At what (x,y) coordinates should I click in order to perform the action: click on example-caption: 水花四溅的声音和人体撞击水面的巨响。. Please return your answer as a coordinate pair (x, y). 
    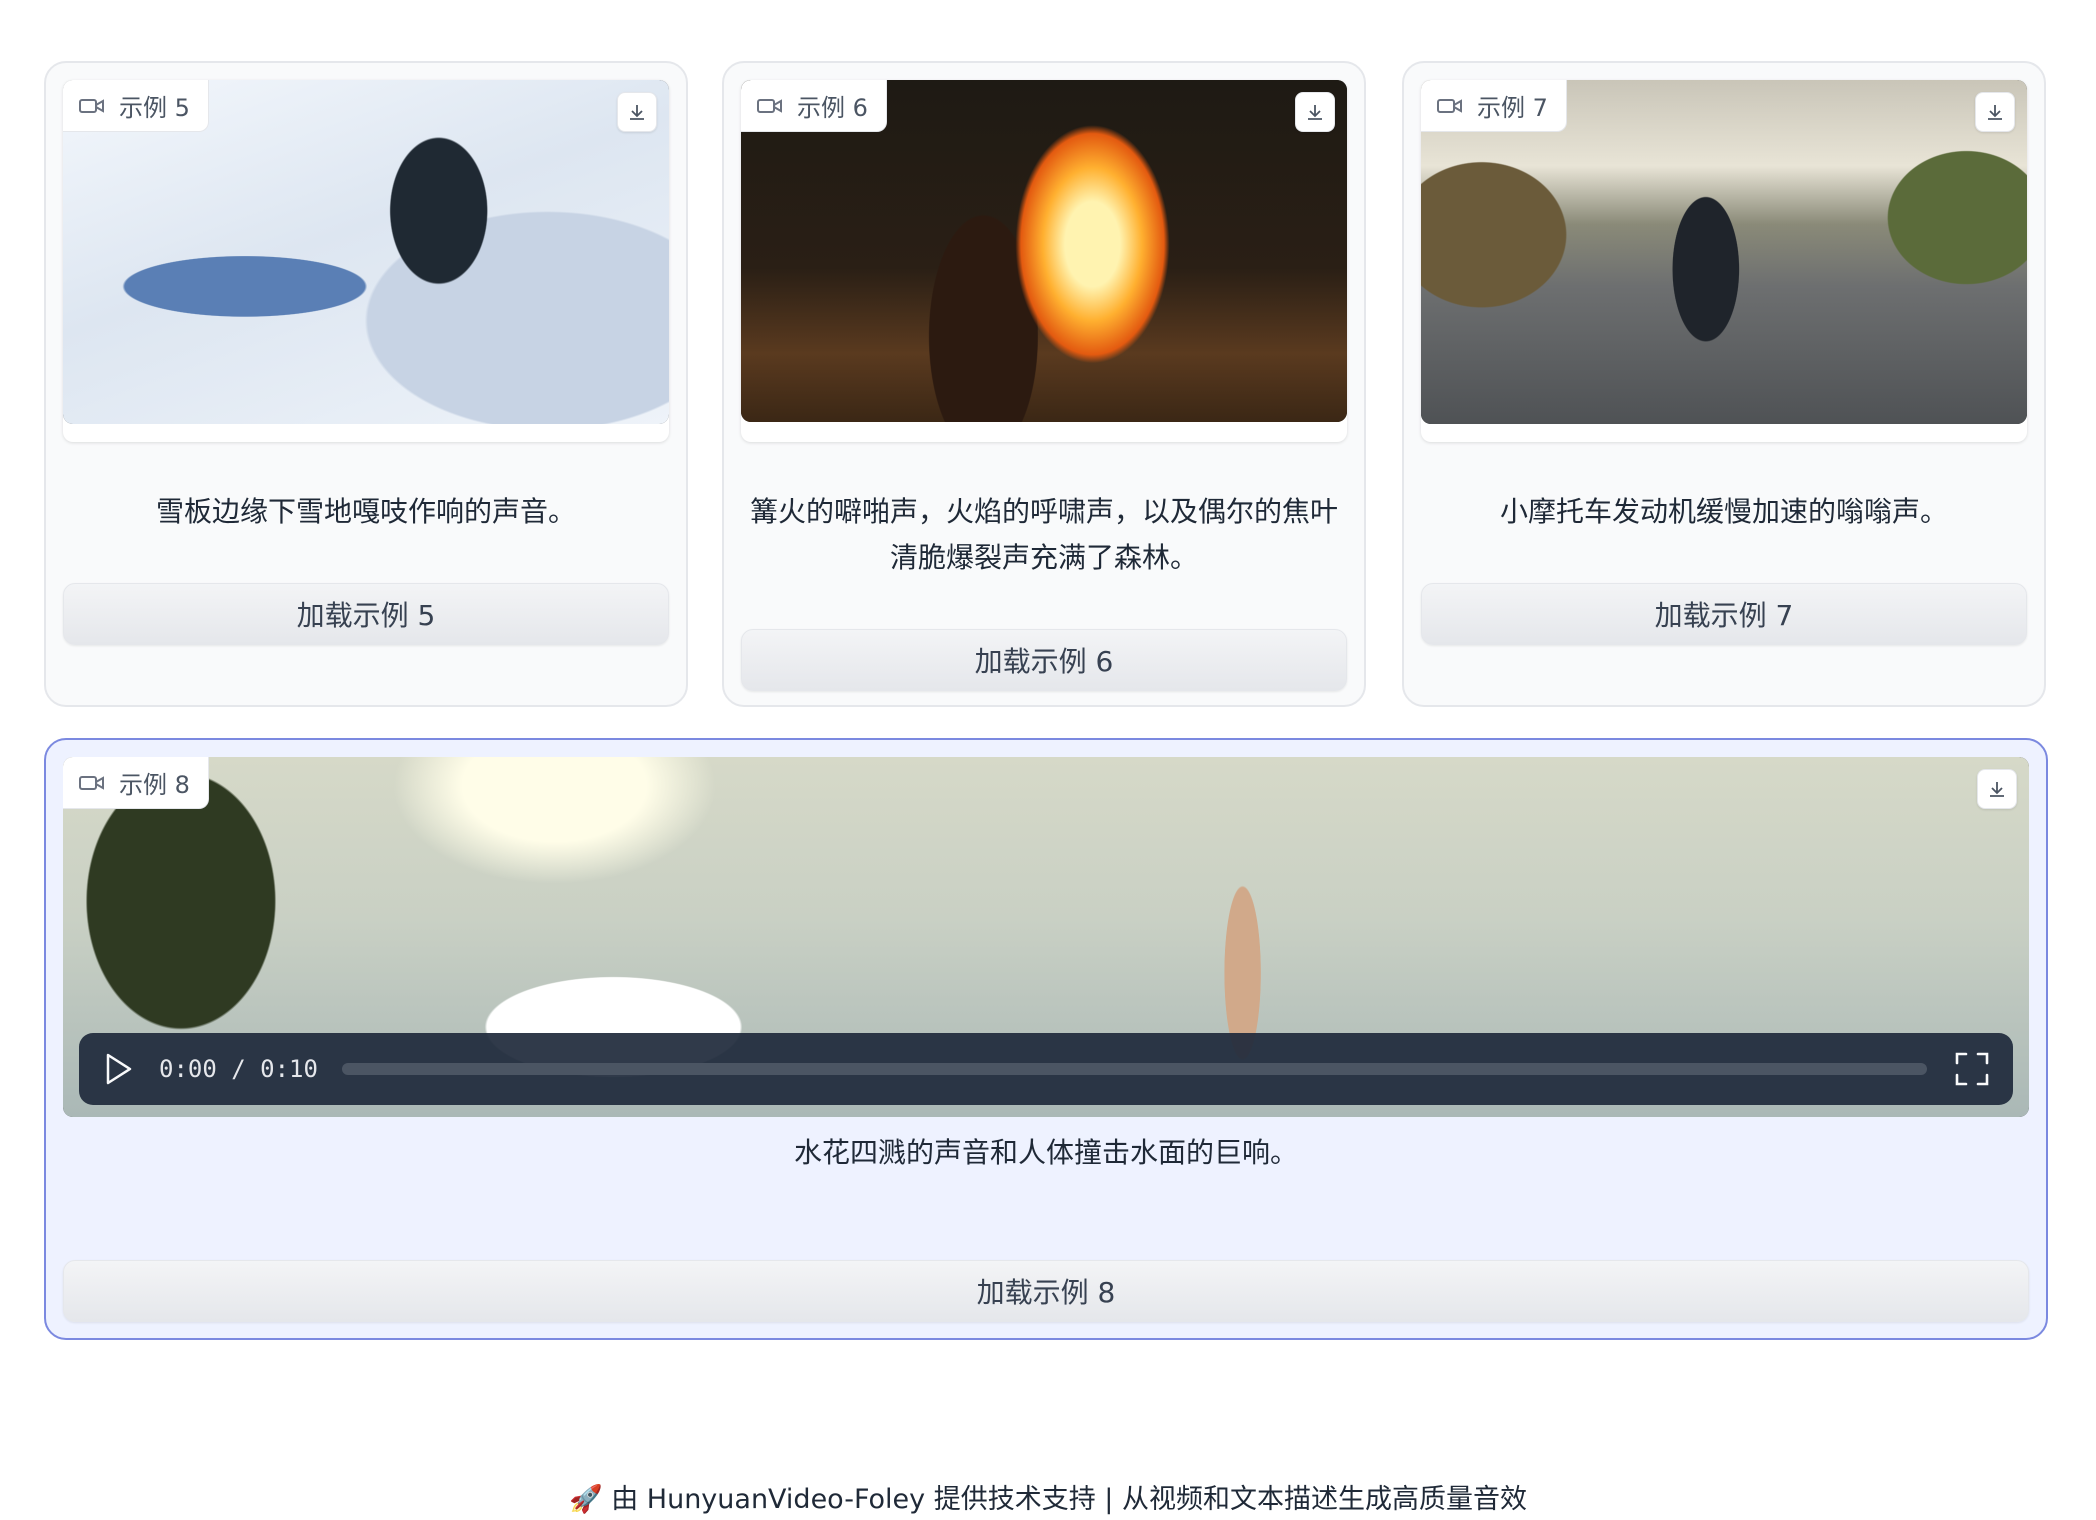
    Looking at the image, I should click on (1045, 1152).